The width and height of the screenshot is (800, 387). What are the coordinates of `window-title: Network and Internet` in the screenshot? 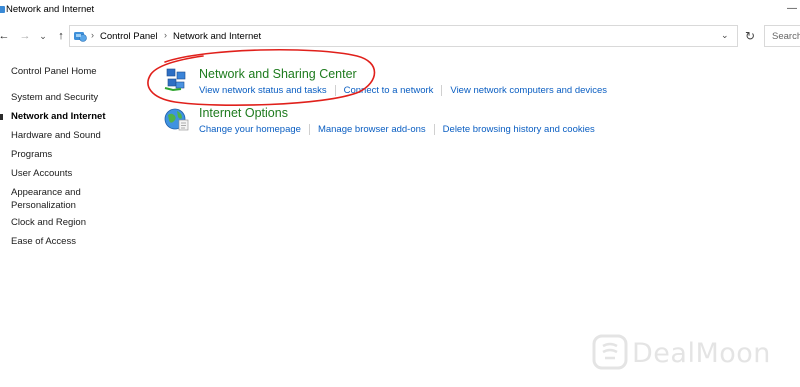 It's located at (50, 9).